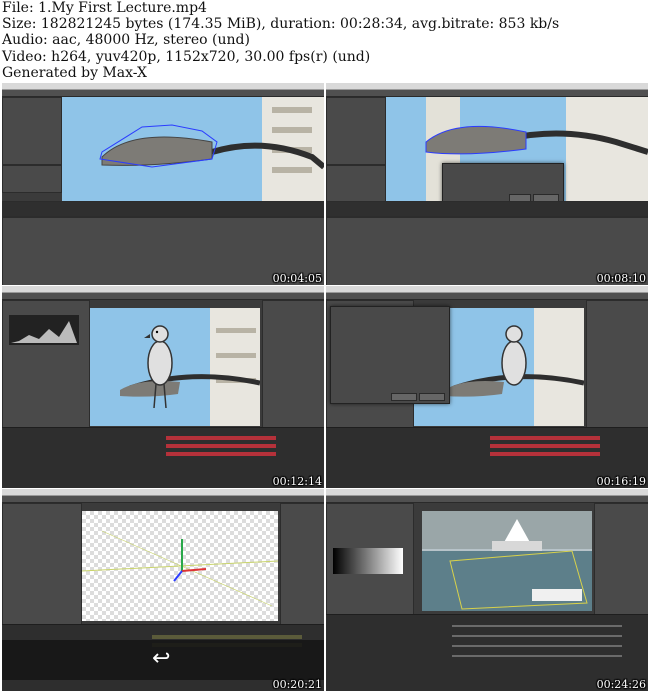 This screenshot has width=650, height=691. I want to click on thumbnail-5: ↩ 00:20:21, so click(163, 590).